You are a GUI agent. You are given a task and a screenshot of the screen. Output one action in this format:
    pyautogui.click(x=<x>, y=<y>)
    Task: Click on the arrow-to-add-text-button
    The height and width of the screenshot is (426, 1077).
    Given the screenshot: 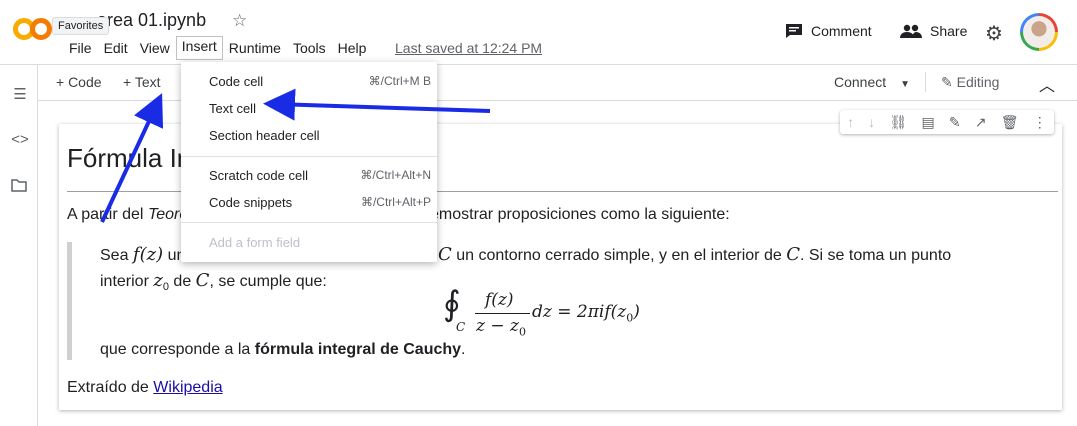 What is the action you would take?
    pyautogui.click(x=132, y=158)
    